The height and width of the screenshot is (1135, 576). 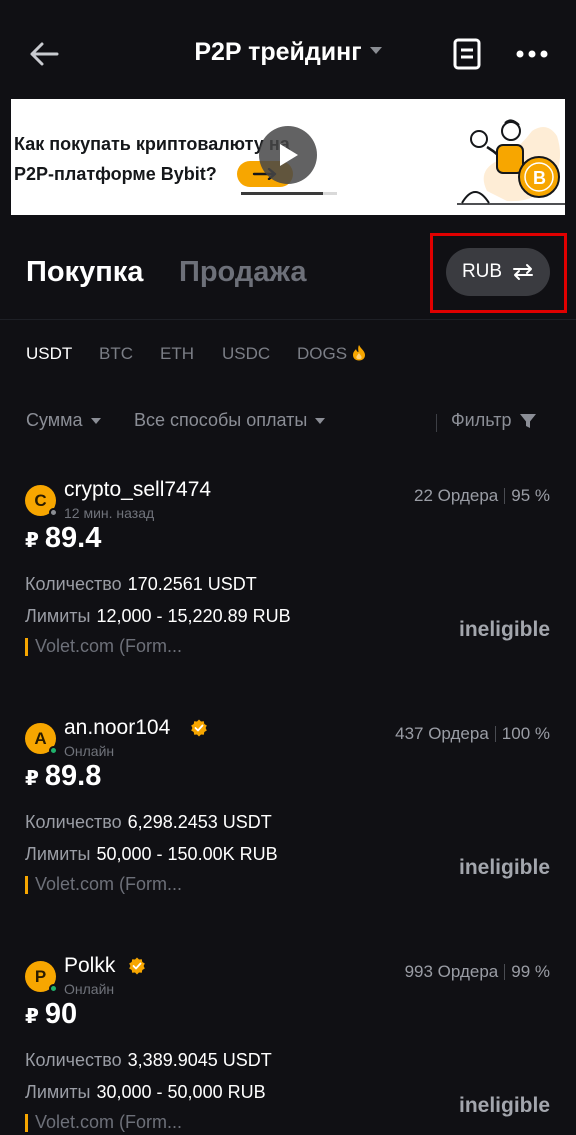 I want to click on coin-tab-btc: BTC, so click(x=116, y=354).